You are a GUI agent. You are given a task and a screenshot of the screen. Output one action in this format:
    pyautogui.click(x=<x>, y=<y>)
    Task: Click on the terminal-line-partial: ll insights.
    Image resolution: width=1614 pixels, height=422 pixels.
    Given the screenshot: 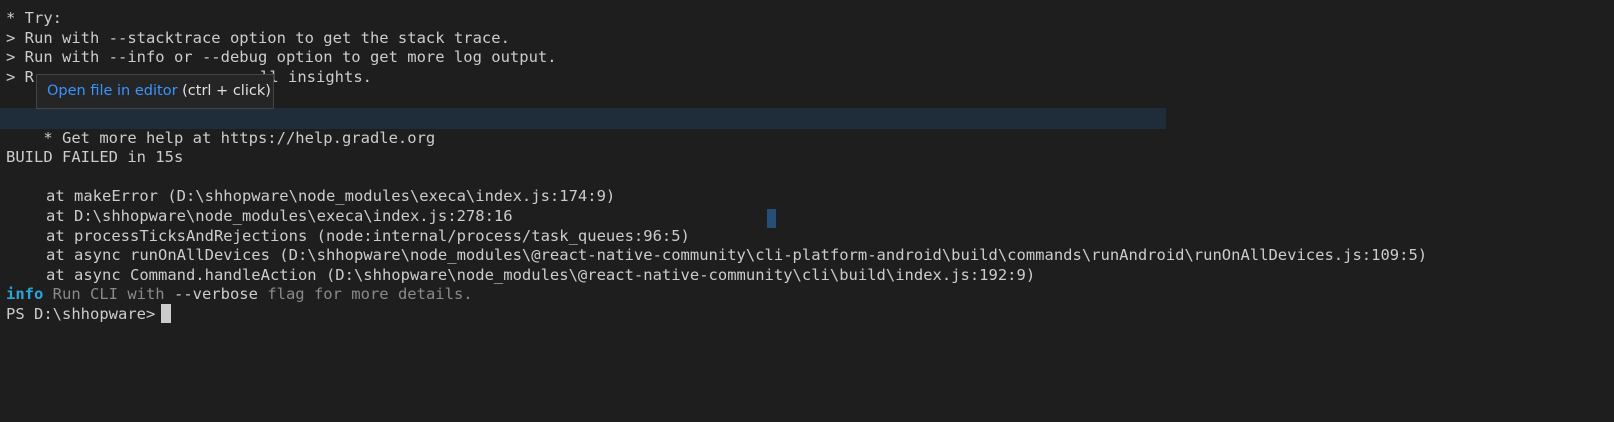 What is the action you would take?
    pyautogui.click(x=316, y=77)
    